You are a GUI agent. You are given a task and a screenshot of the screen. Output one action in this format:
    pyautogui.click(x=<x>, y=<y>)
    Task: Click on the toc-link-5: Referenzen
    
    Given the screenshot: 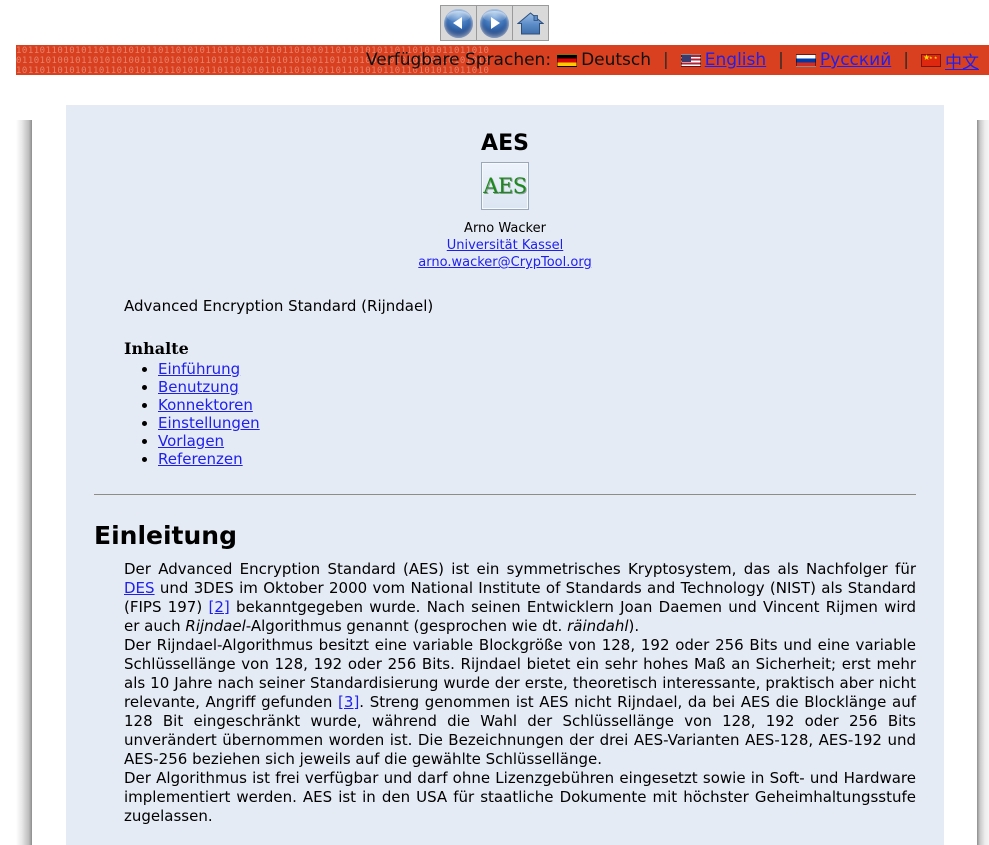 What is the action you would take?
    pyautogui.click(x=200, y=459)
    